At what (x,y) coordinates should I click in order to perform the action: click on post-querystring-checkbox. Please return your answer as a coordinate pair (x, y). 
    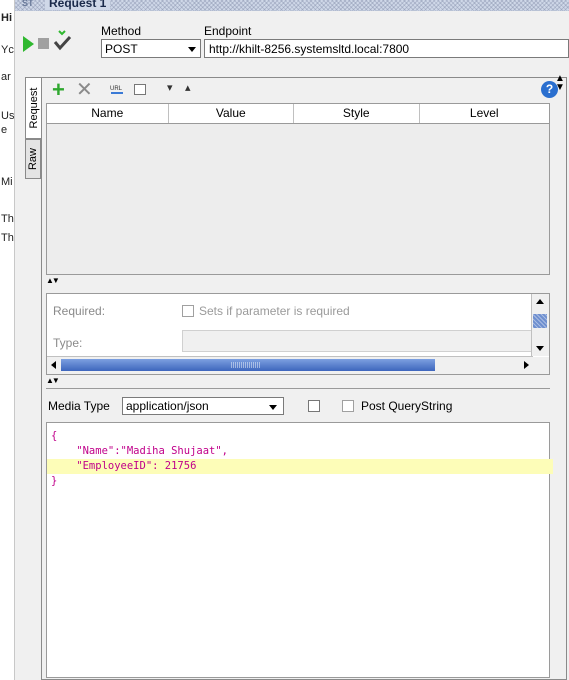
    Looking at the image, I should click on (348, 406).